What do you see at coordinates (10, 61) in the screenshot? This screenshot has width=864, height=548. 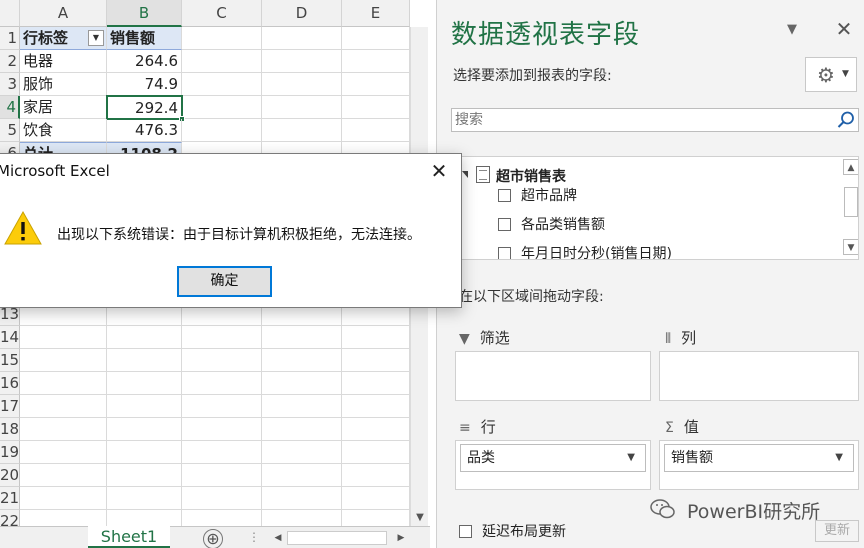 I see `row-header: 2` at bounding box center [10, 61].